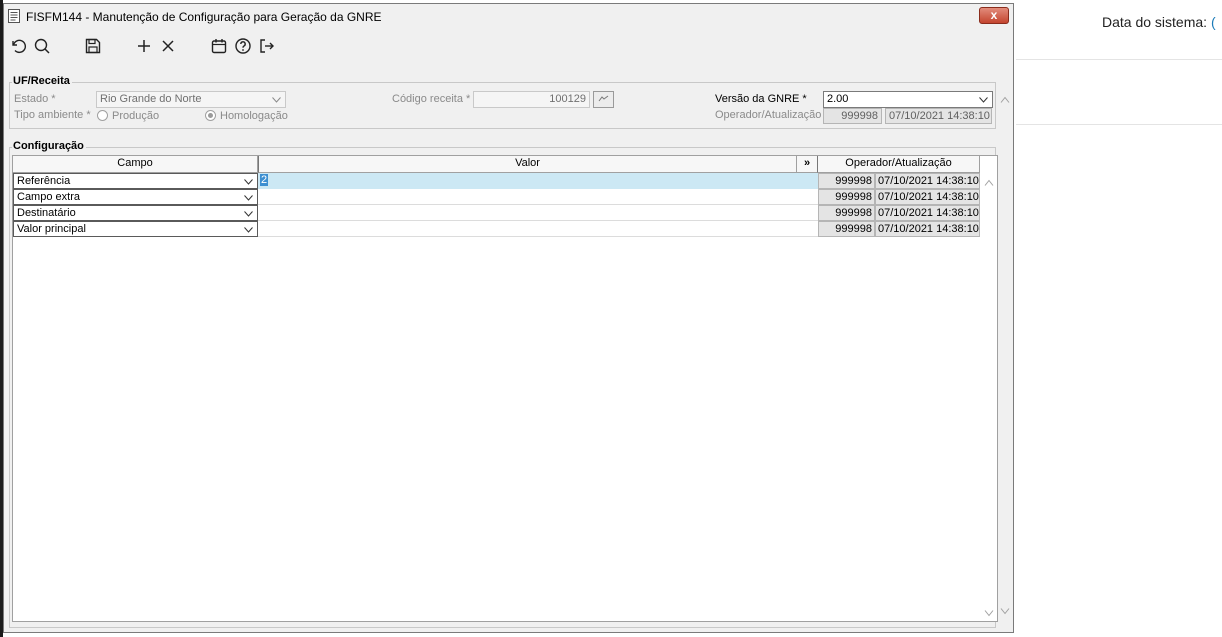  Describe the element at coordinates (807, 164) in the screenshot. I see `expand-columns-button: »` at that location.